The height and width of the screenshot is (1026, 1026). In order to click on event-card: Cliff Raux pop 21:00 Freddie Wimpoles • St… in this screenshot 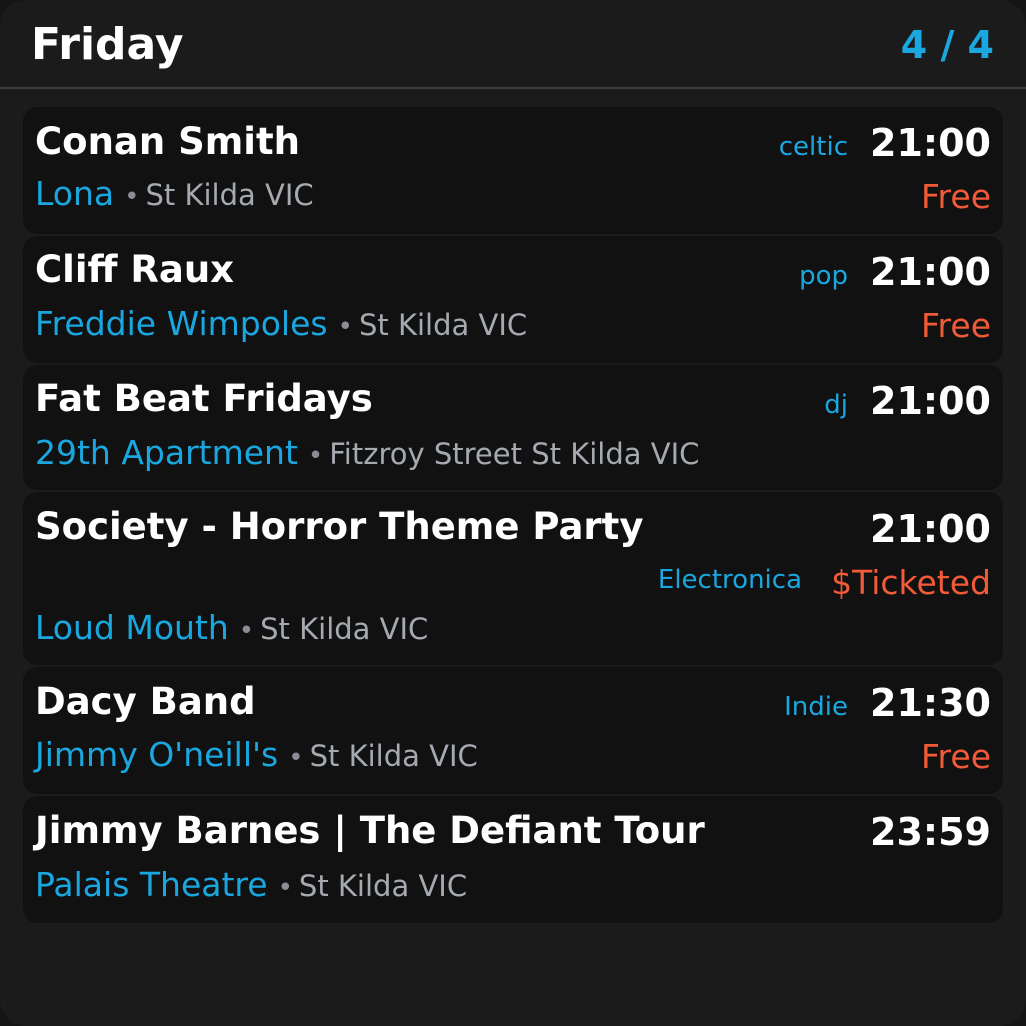, I will do `click(513, 299)`.